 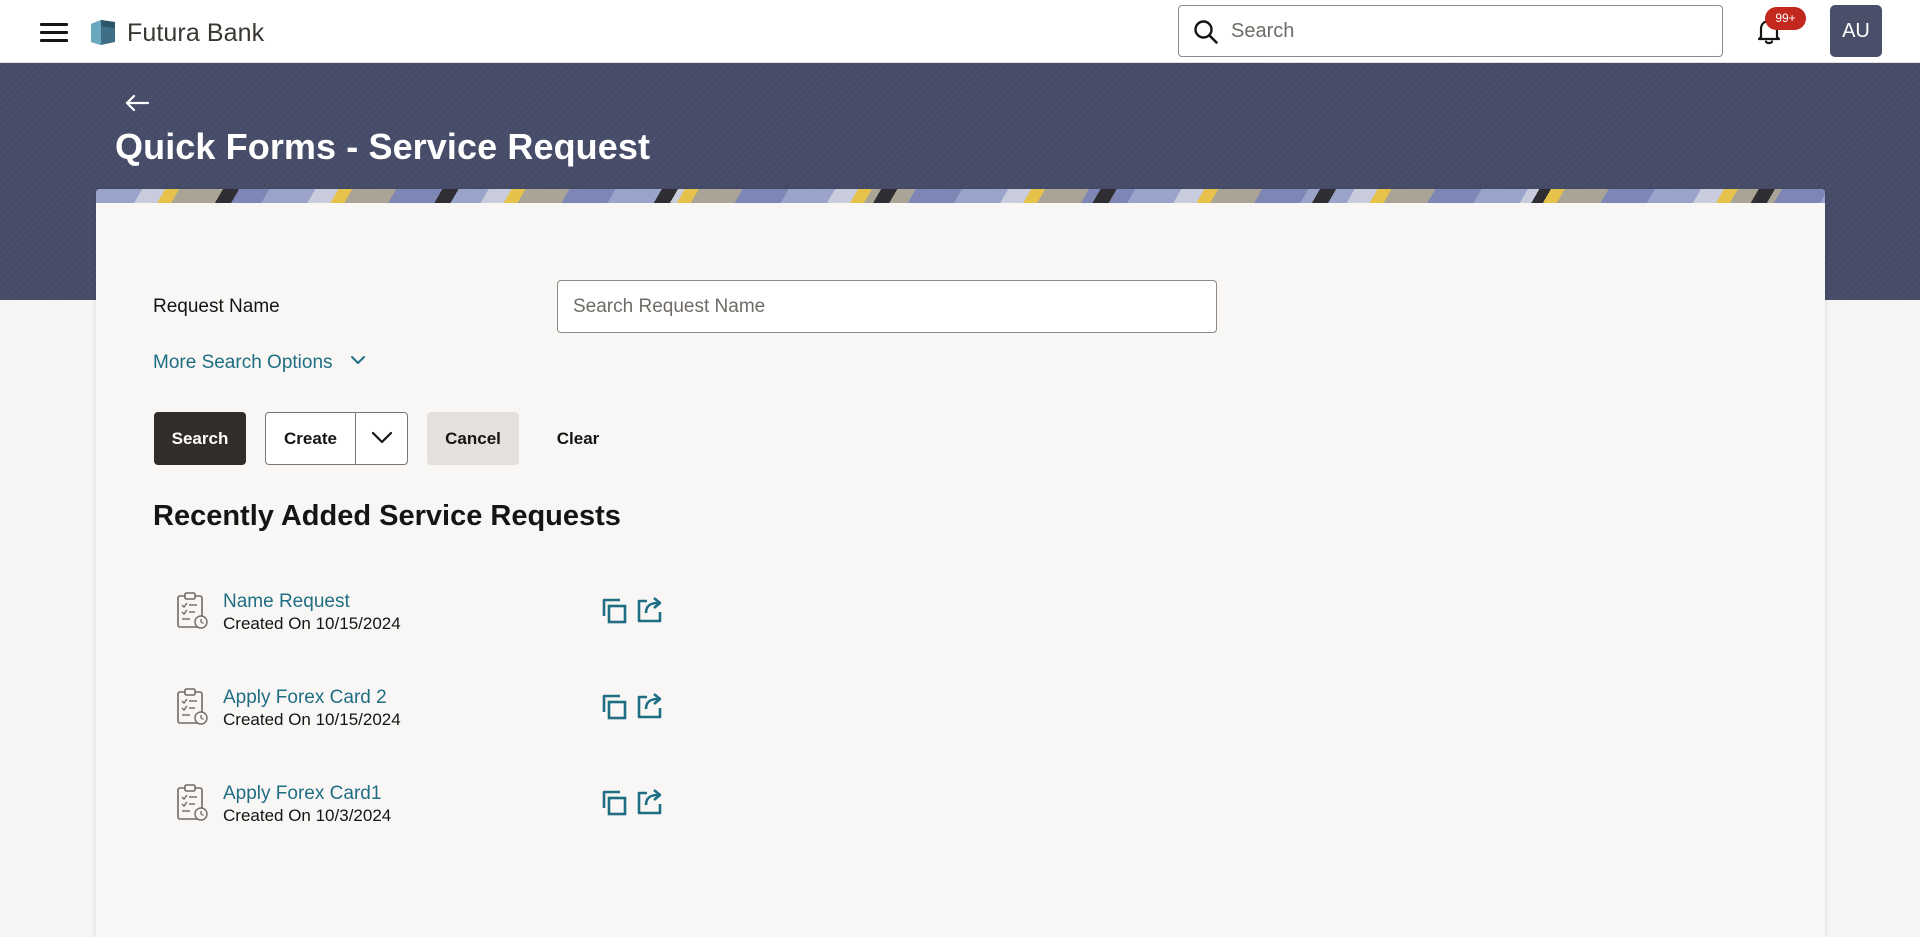 I want to click on request-name-label: Request Name, so click(x=216, y=306).